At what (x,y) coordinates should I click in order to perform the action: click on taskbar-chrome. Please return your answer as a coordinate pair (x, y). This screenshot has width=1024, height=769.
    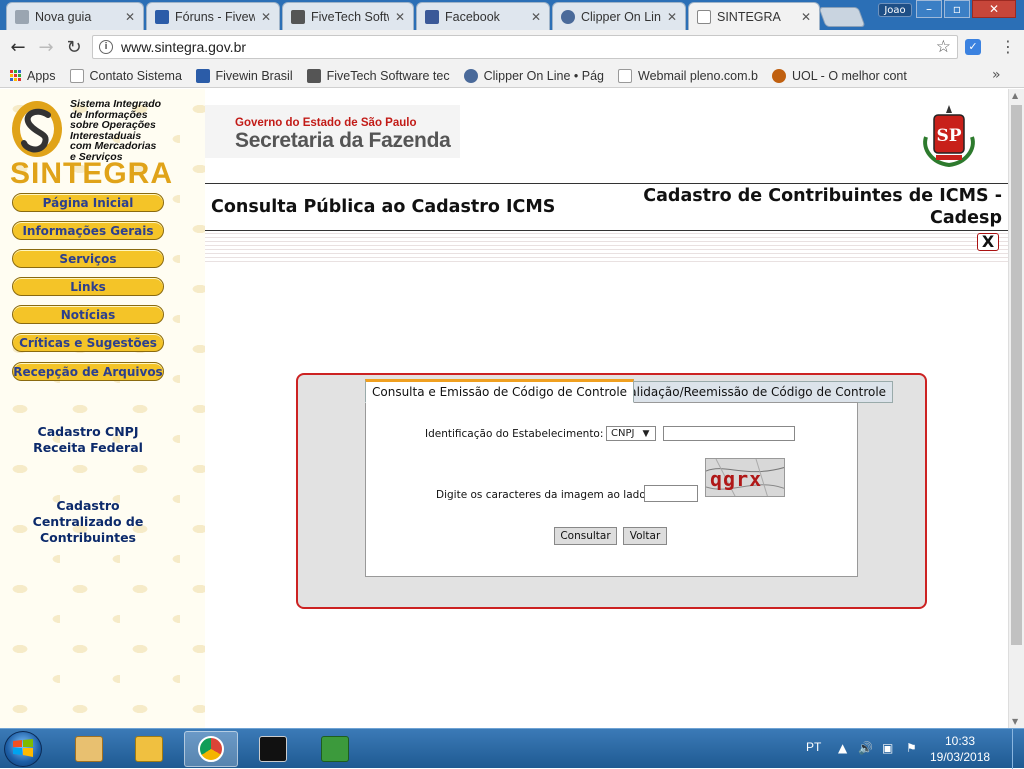
    Looking at the image, I should click on (211, 749).